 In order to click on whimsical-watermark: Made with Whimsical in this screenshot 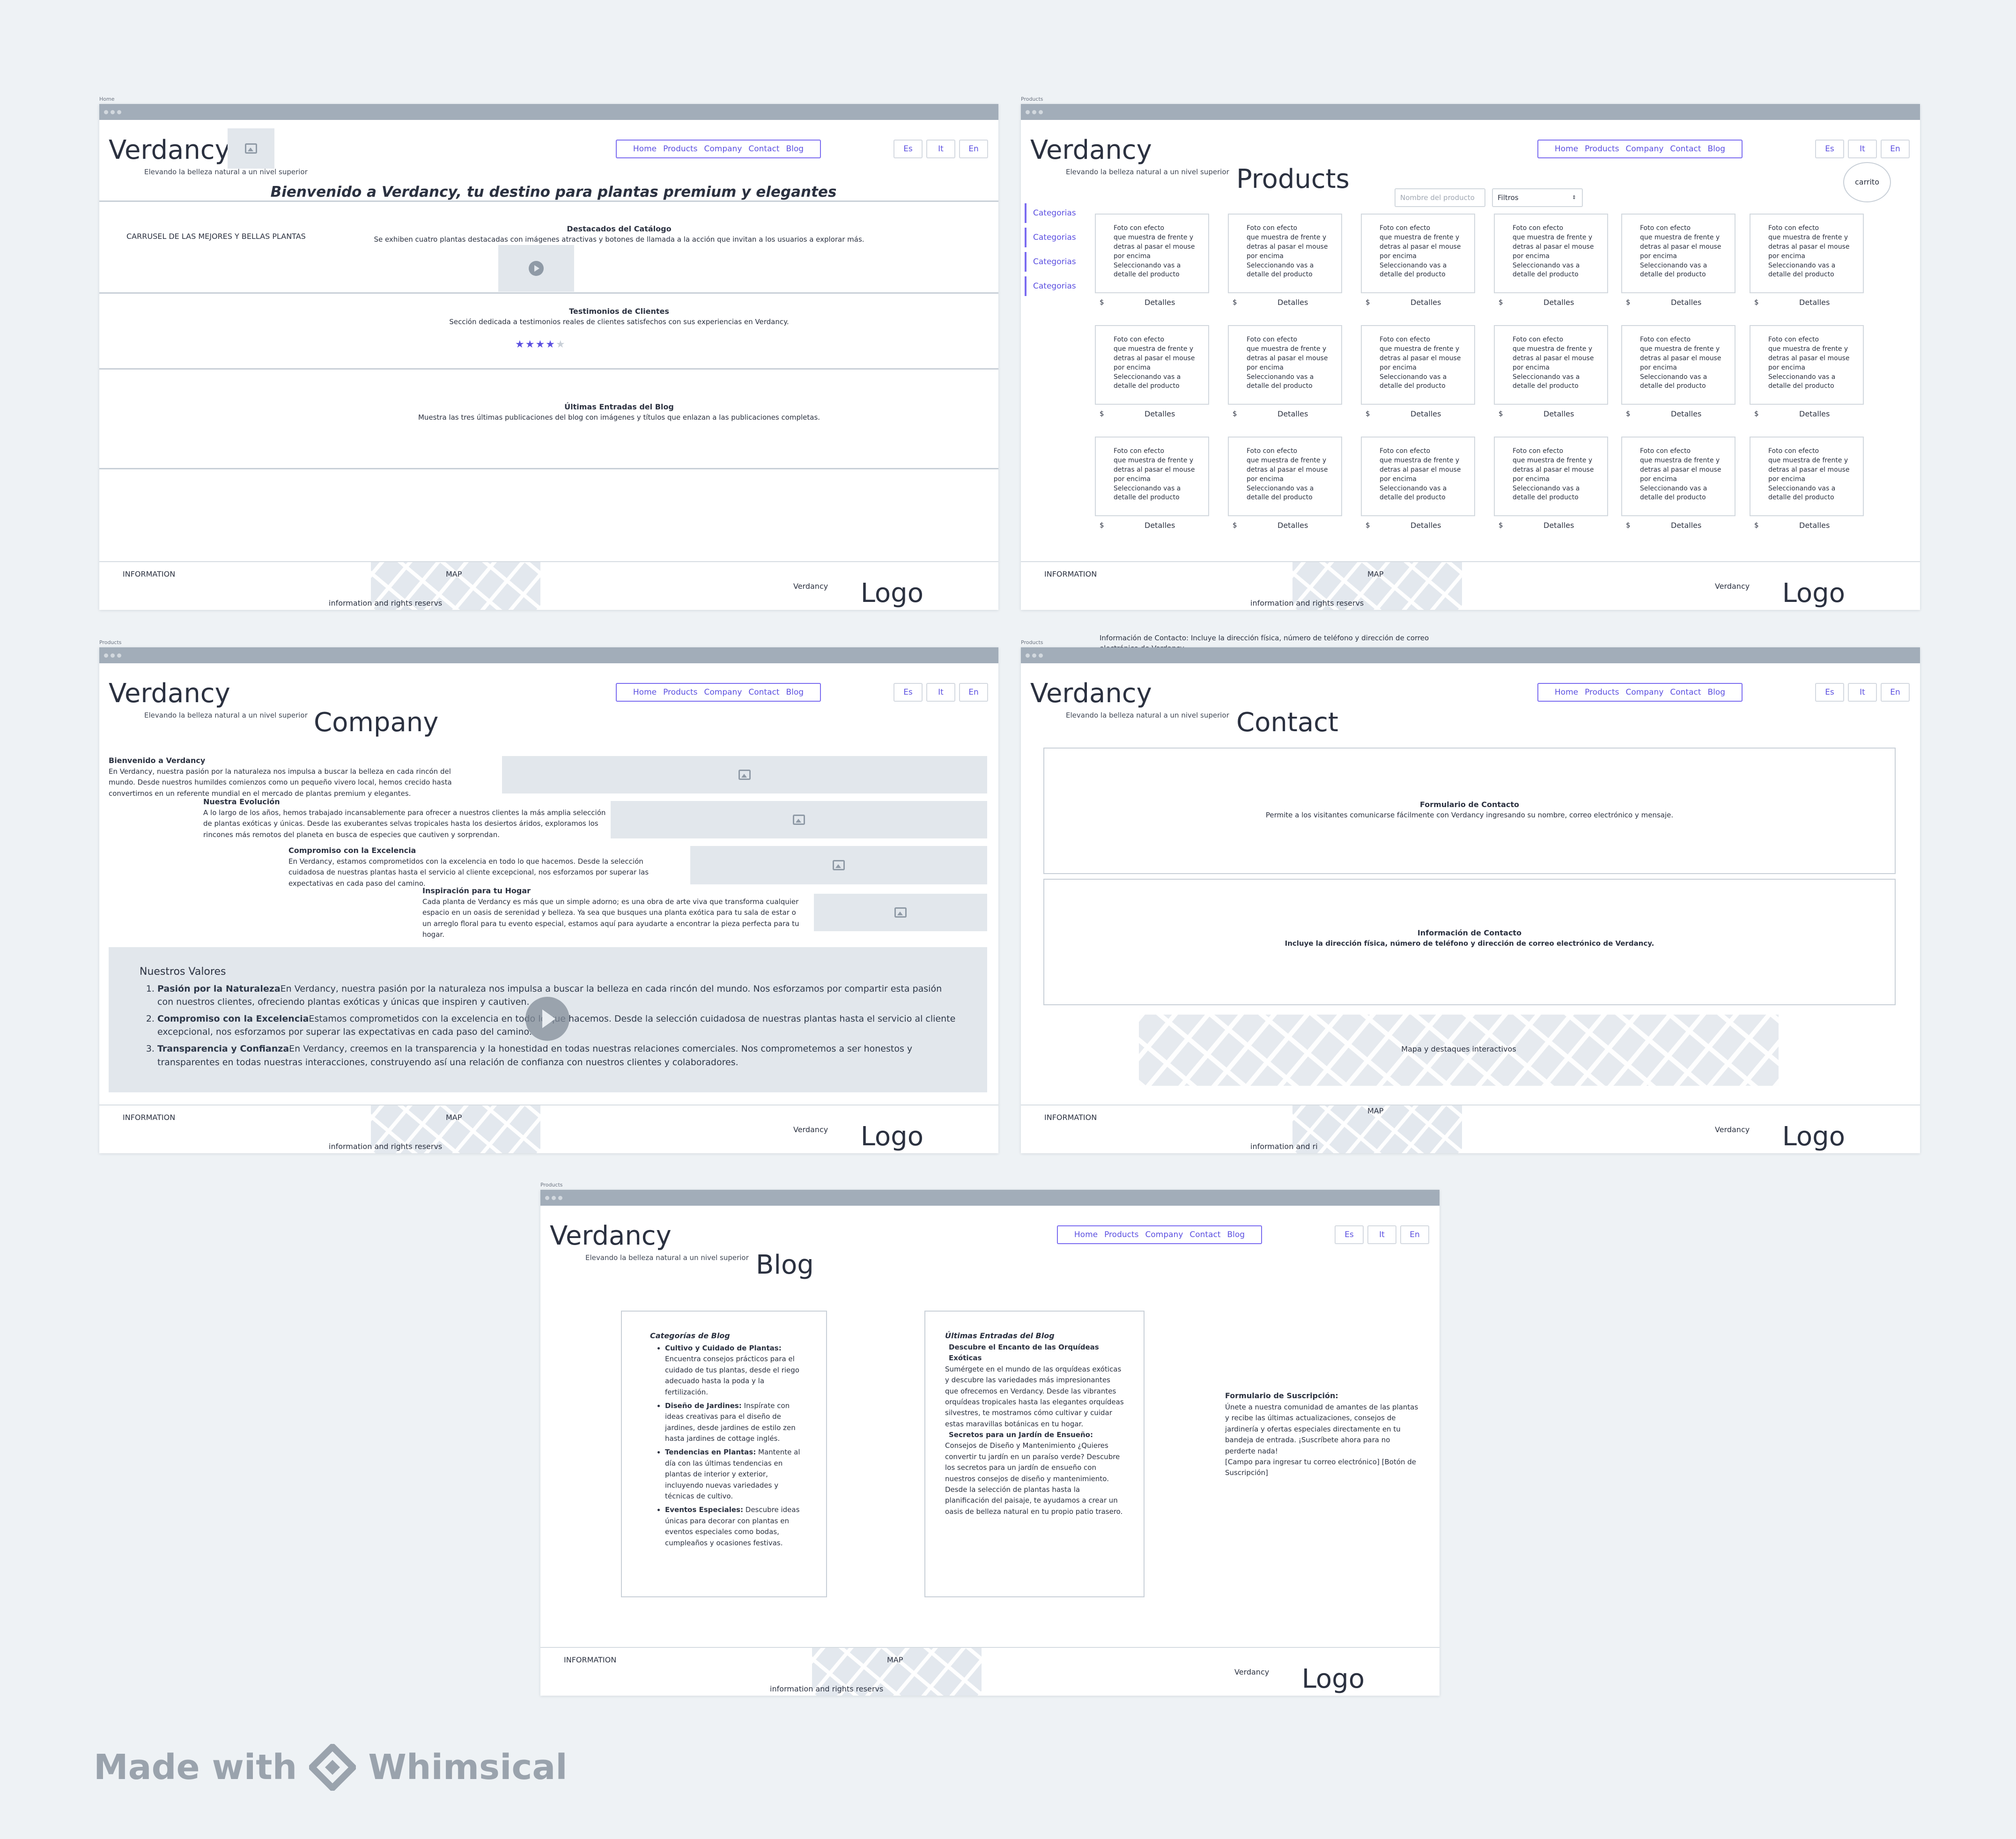, I will do `click(331, 1767)`.